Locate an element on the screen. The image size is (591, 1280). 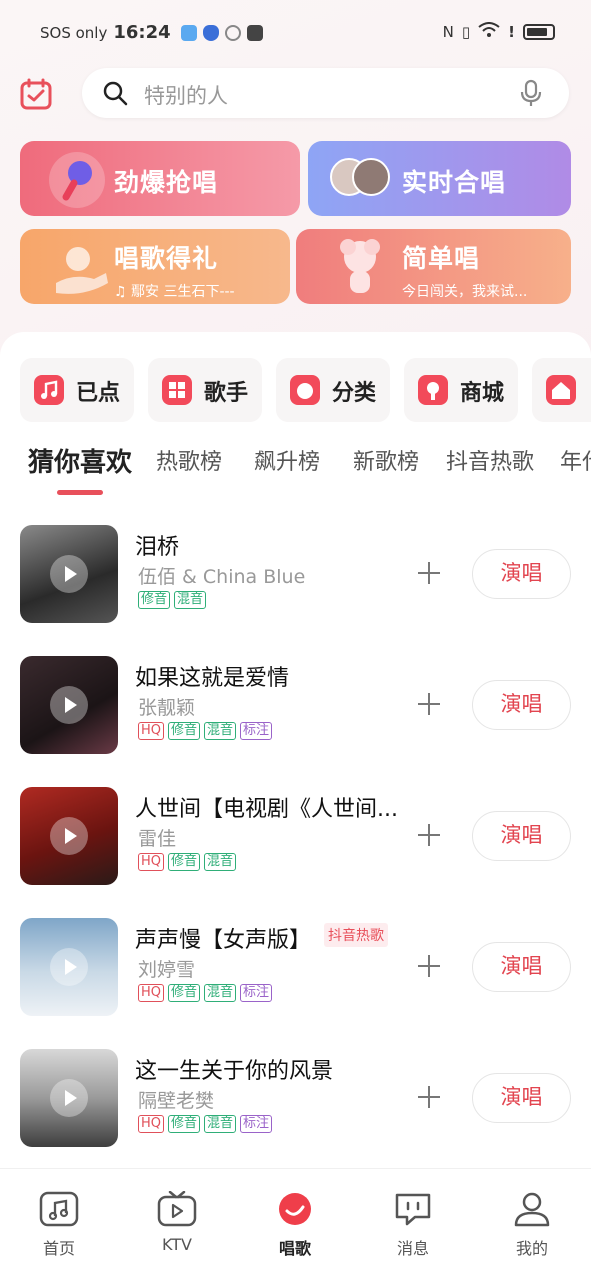
vibrate-icon: ▯ is located at coordinates (466, 32).